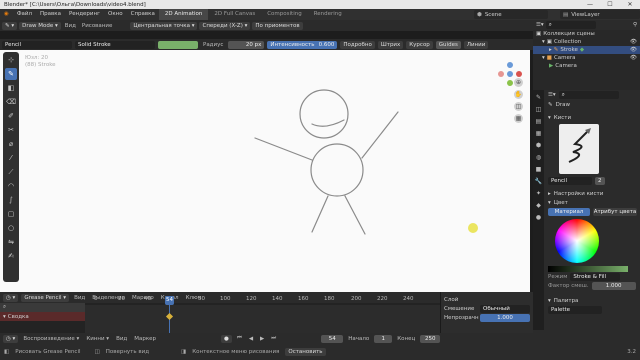 The height and width of the screenshot is (360, 640). What do you see at coordinates (11, 60) in the screenshot?
I see `cursor-tool-icon: ⊹` at bounding box center [11, 60].